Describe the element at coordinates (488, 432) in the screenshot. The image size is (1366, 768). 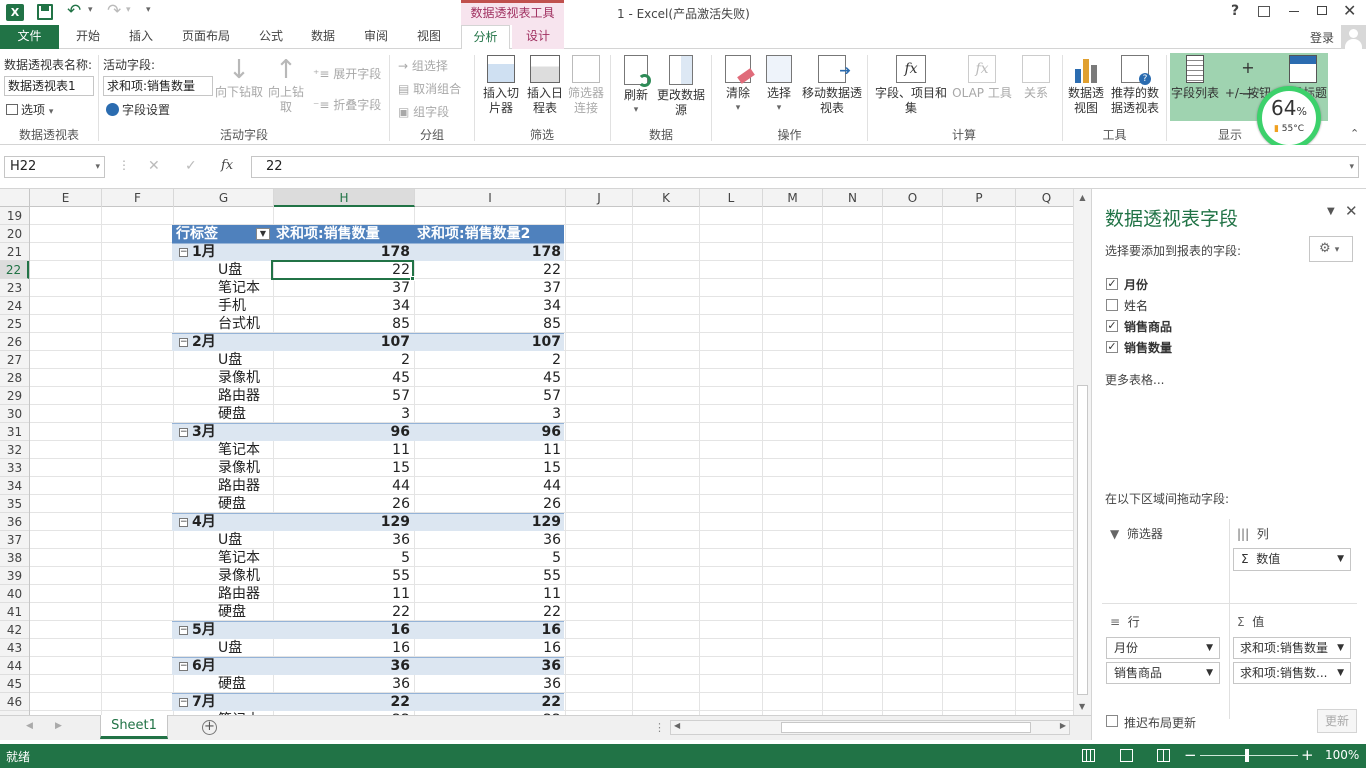
I see `pivot-group-value: 96` at that location.